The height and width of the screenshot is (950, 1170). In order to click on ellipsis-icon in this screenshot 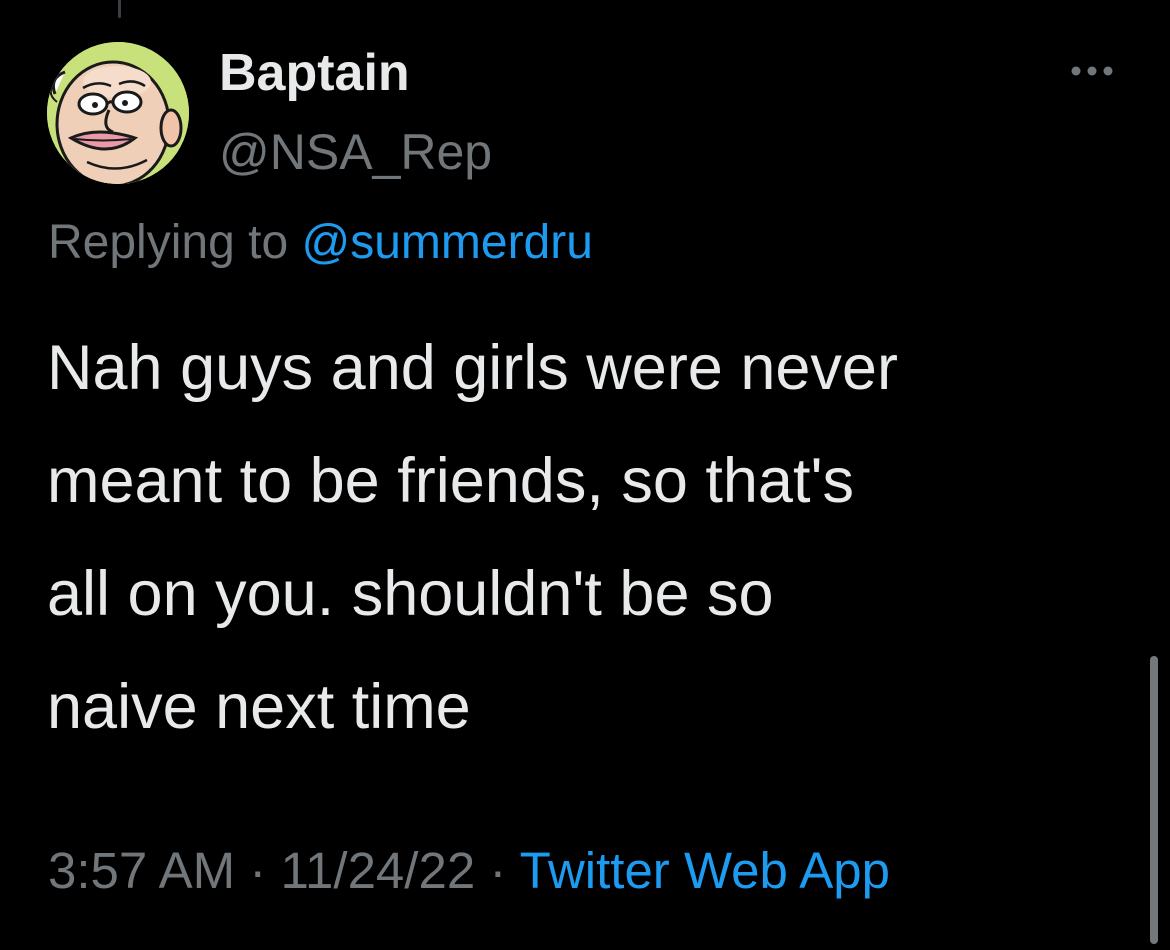, I will do `click(1092, 71)`.